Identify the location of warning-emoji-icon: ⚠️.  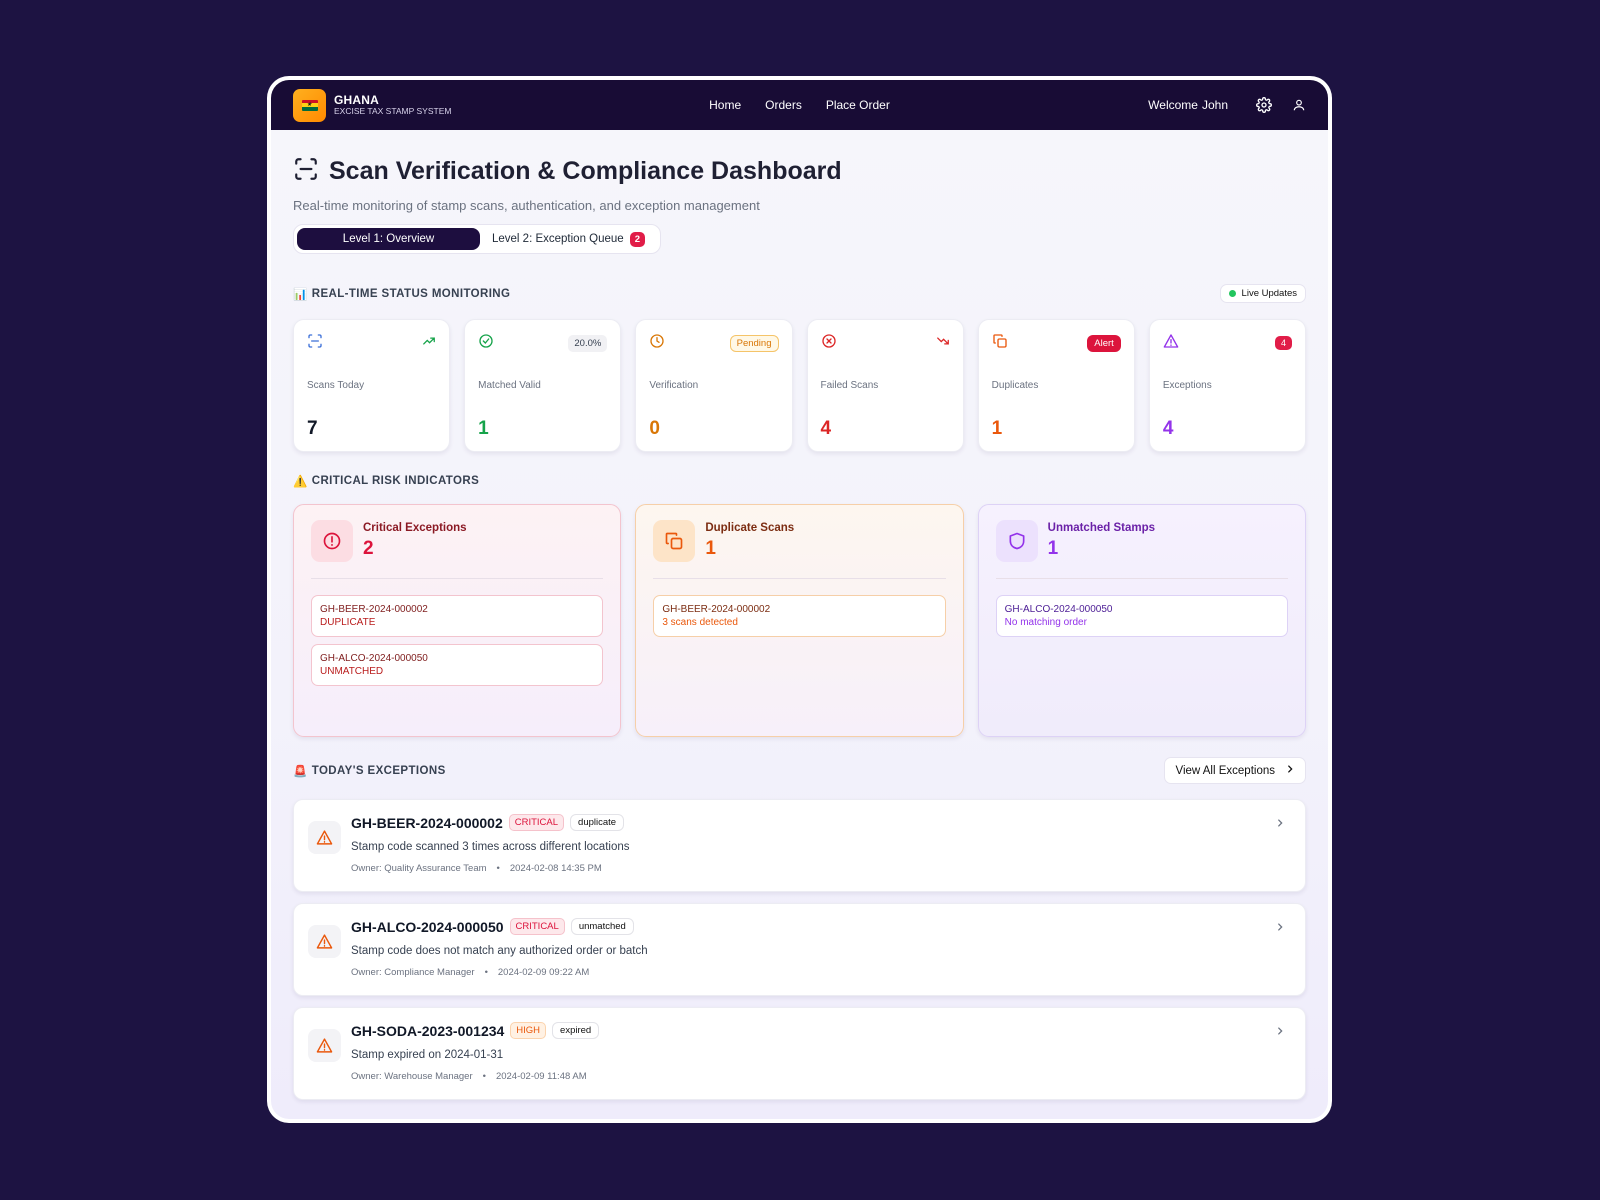
(300, 482).